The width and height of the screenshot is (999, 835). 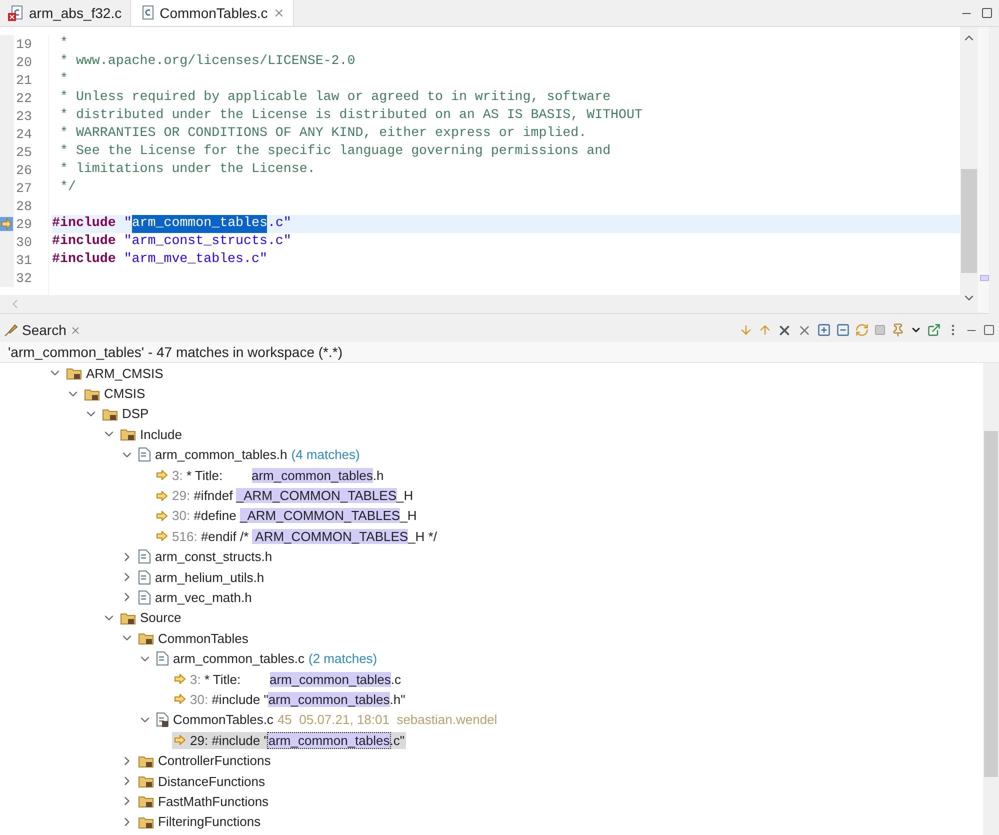 What do you see at coordinates (934, 330) in the screenshot?
I see `new-window-icon` at bounding box center [934, 330].